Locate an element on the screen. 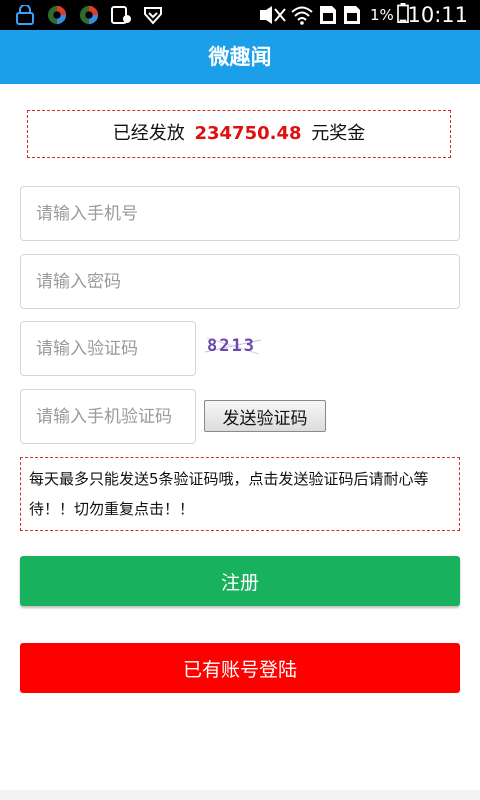 The height and width of the screenshot is (800, 480). bonus-suffix: 元奖金 is located at coordinates (338, 133).